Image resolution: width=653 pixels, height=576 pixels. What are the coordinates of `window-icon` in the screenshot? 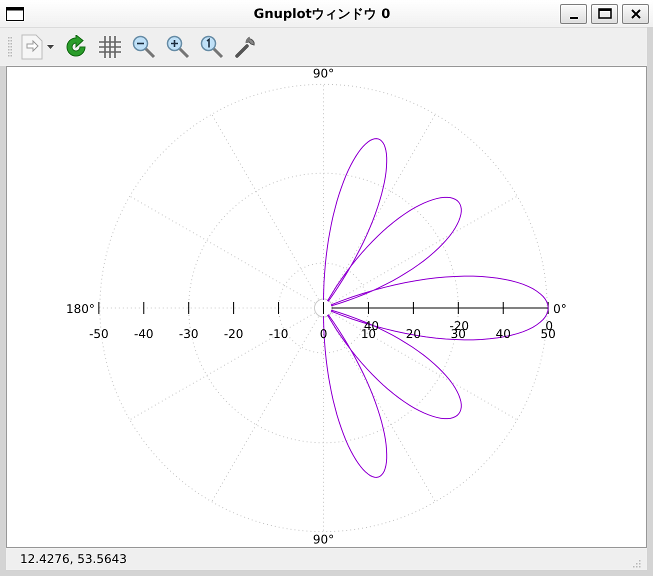 It's located at (15, 13).